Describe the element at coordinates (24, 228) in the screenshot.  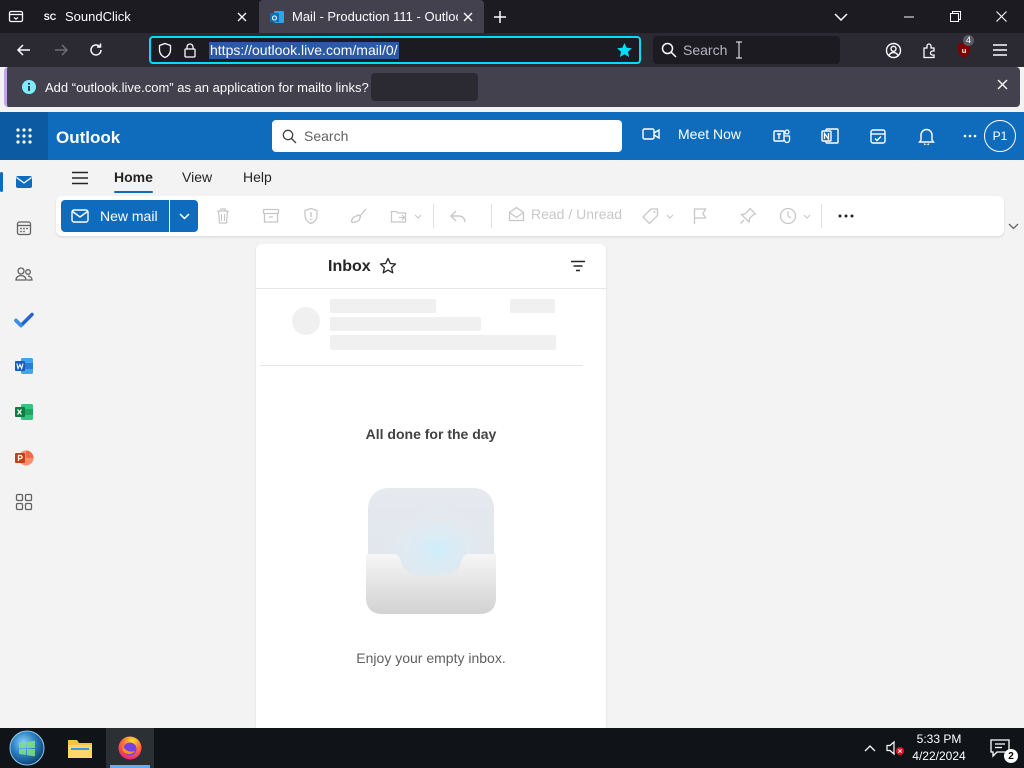
I see `rail-item-calendar` at that location.